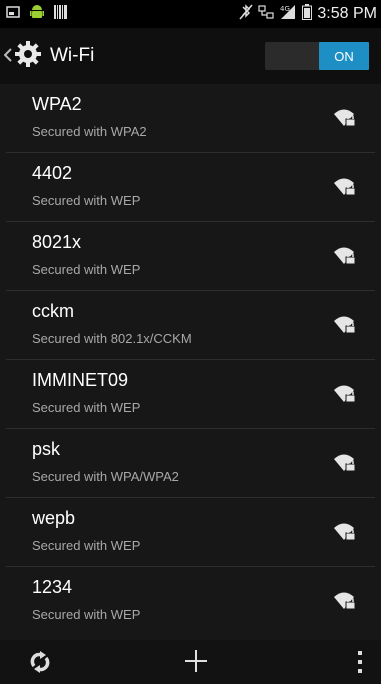 The width and height of the screenshot is (381, 684). I want to click on action-bar: Wi-Fi ON, so click(190, 56).